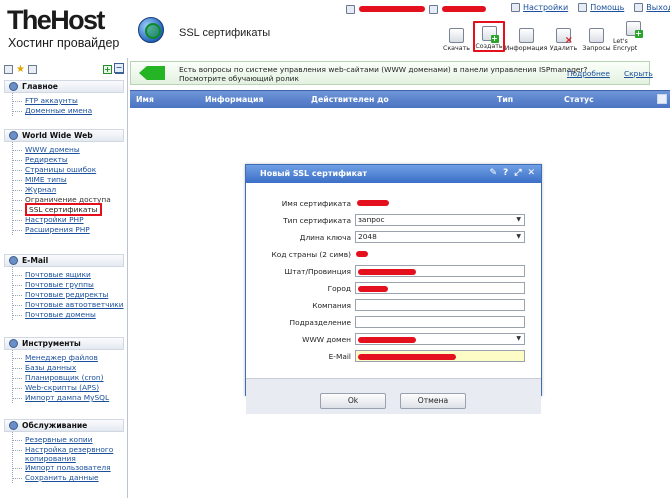 The height and width of the screenshot is (498, 670). I want to click on info-button: Информация, so click(526, 36).